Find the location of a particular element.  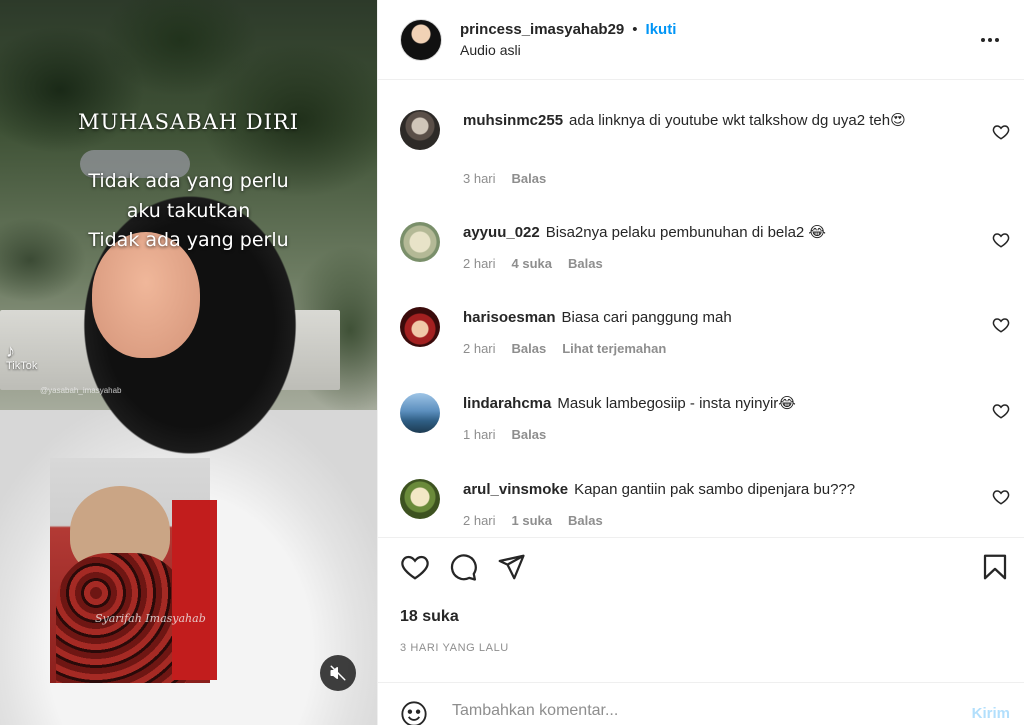

video-overlay-line-3: Tidak ada yang perlu is located at coordinates (188, 240).